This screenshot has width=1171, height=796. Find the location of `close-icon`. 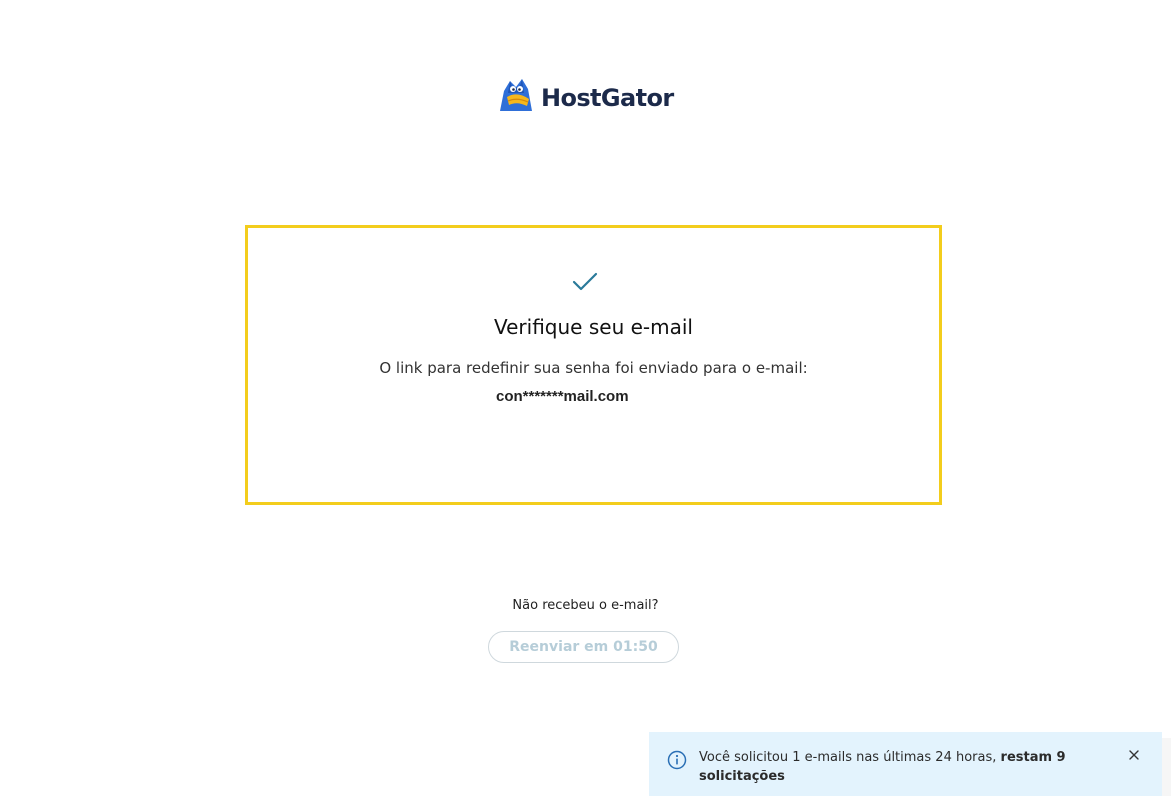

close-icon is located at coordinates (1134, 755).